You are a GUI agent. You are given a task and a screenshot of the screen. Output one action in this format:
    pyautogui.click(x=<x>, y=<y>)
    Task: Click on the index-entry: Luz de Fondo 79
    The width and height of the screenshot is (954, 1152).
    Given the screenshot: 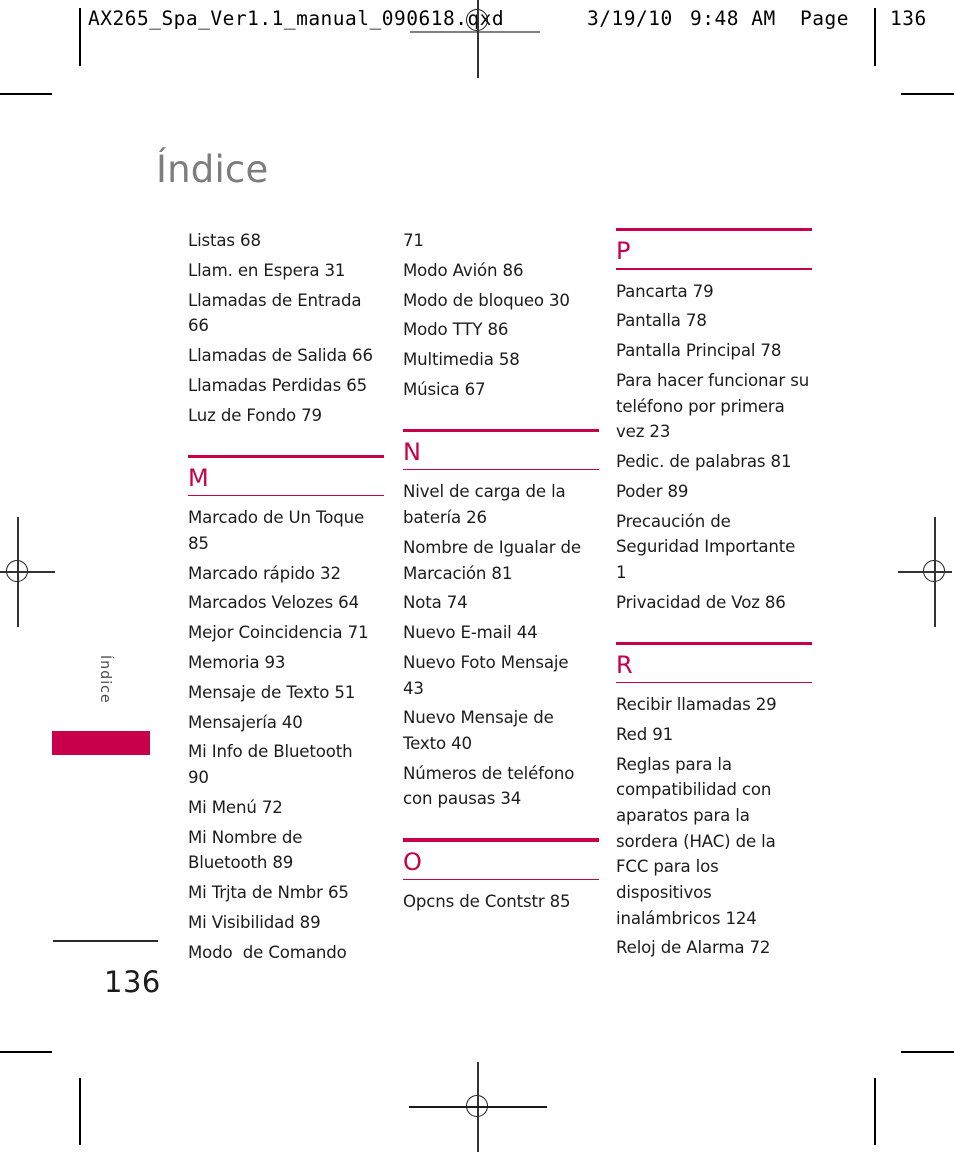 What is the action you would take?
    pyautogui.click(x=286, y=416)
    